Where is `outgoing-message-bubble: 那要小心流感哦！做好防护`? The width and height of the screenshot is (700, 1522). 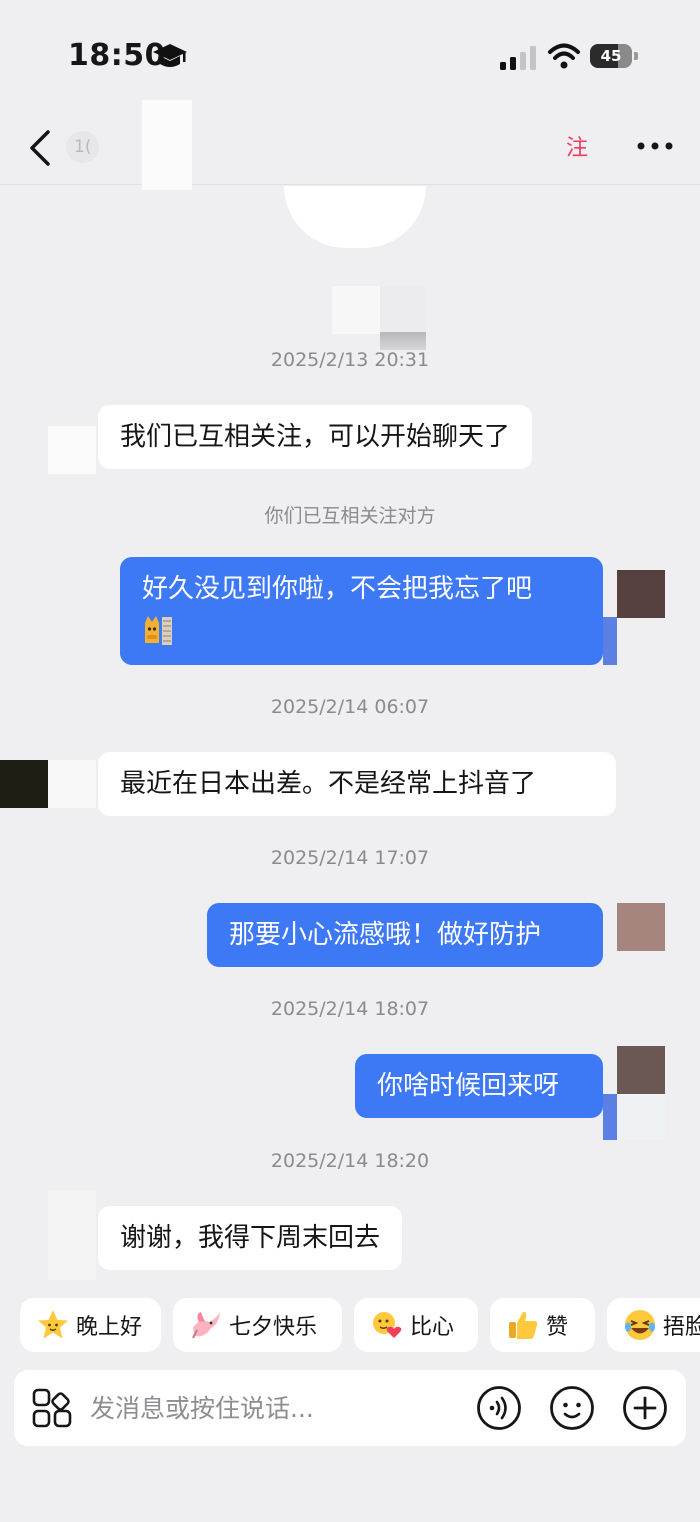 outgoing-message-bubble: 那要小心流感哦！做好防护 is located at coordinates (405, 935).